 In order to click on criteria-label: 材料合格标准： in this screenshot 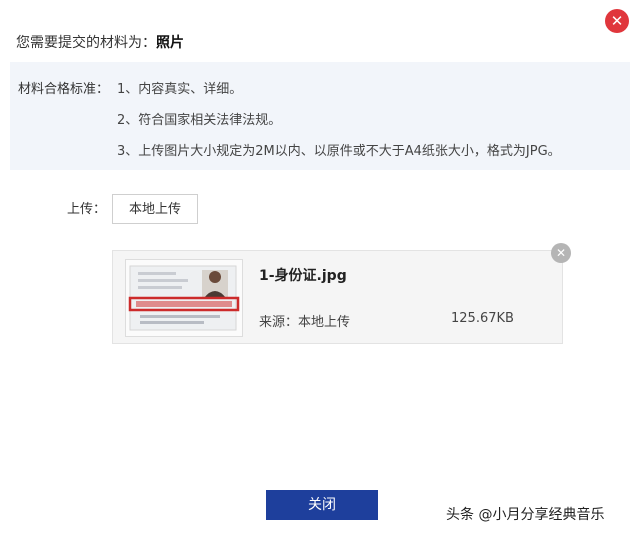, I will do `click(64, 89)`.